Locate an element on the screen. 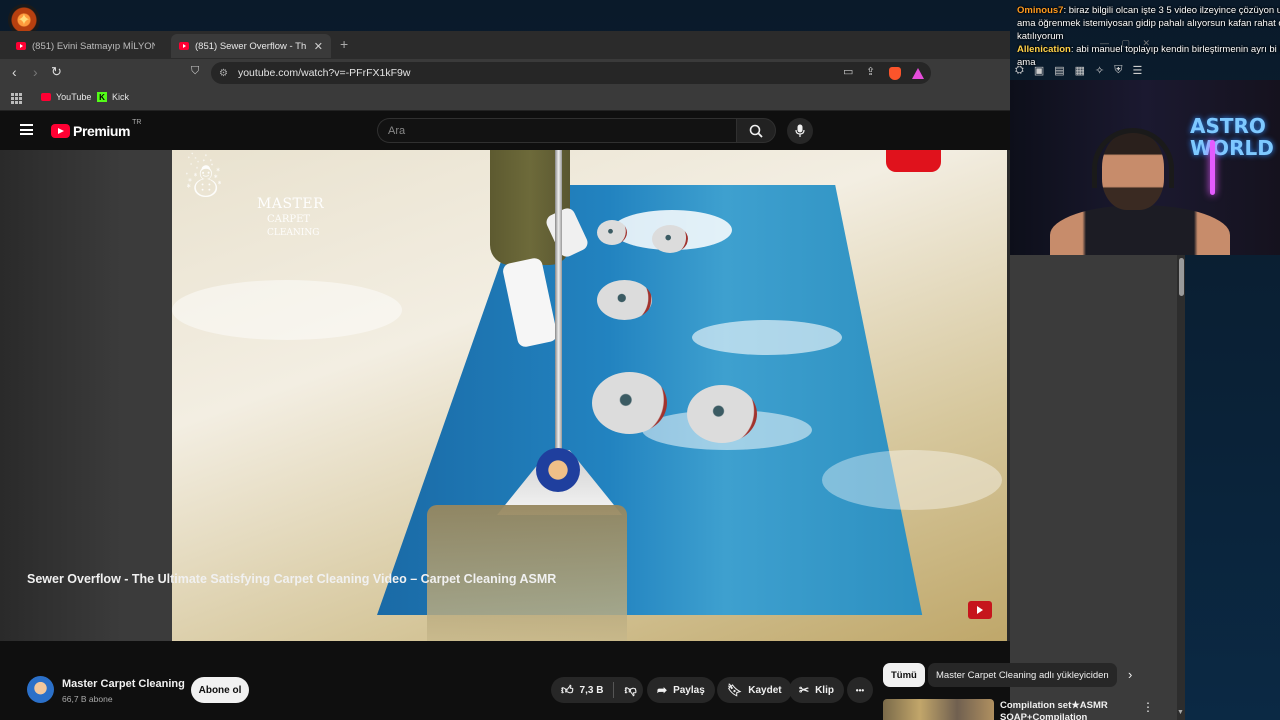  country-code: TR is located at coordinates (137, 122).